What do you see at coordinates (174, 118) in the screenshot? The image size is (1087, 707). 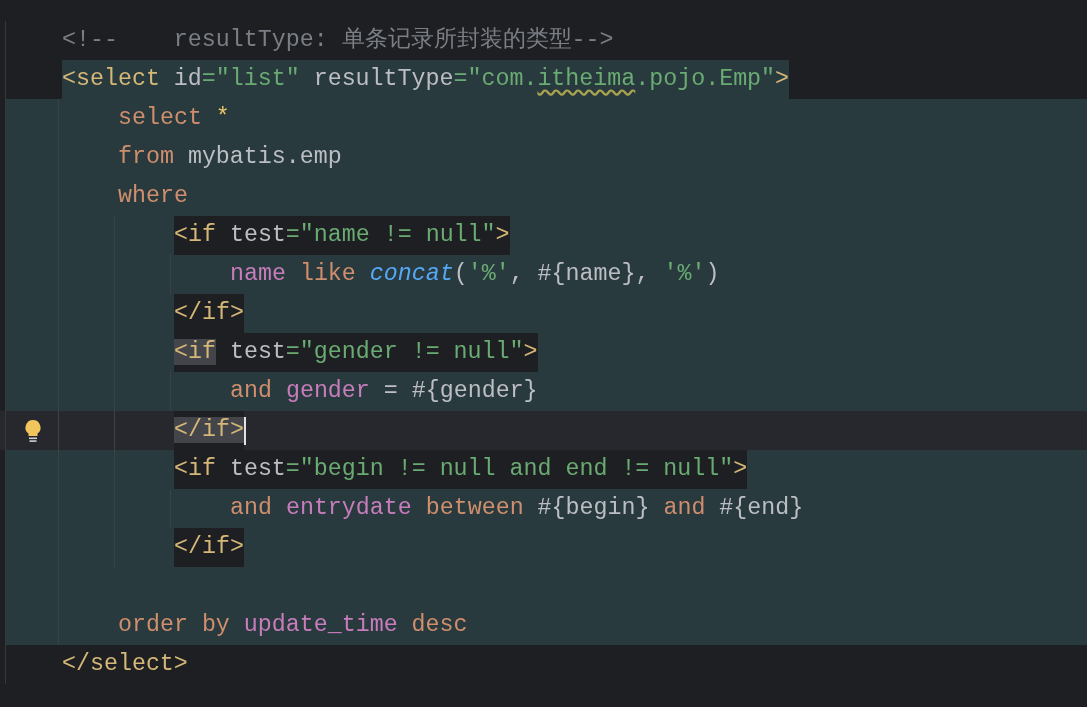 I see `code-line: select *` at bounding box center [174, 118].